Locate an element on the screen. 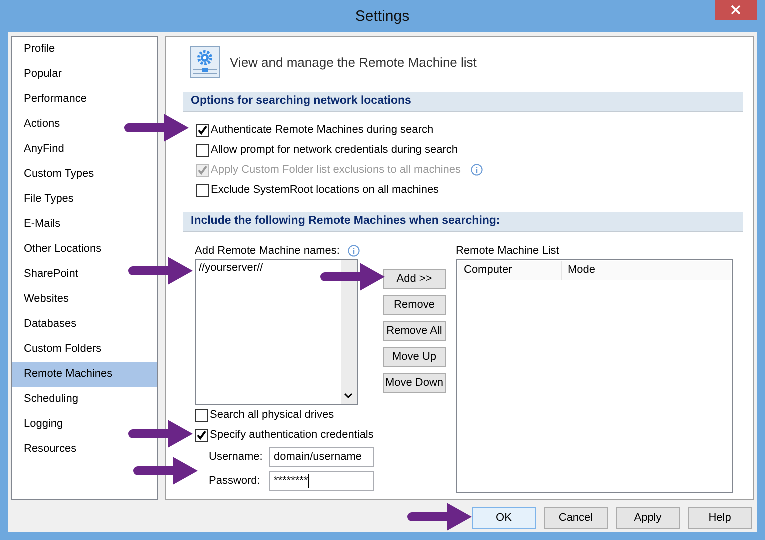  dialog-button: Apply is located at coordinates (648, 518).